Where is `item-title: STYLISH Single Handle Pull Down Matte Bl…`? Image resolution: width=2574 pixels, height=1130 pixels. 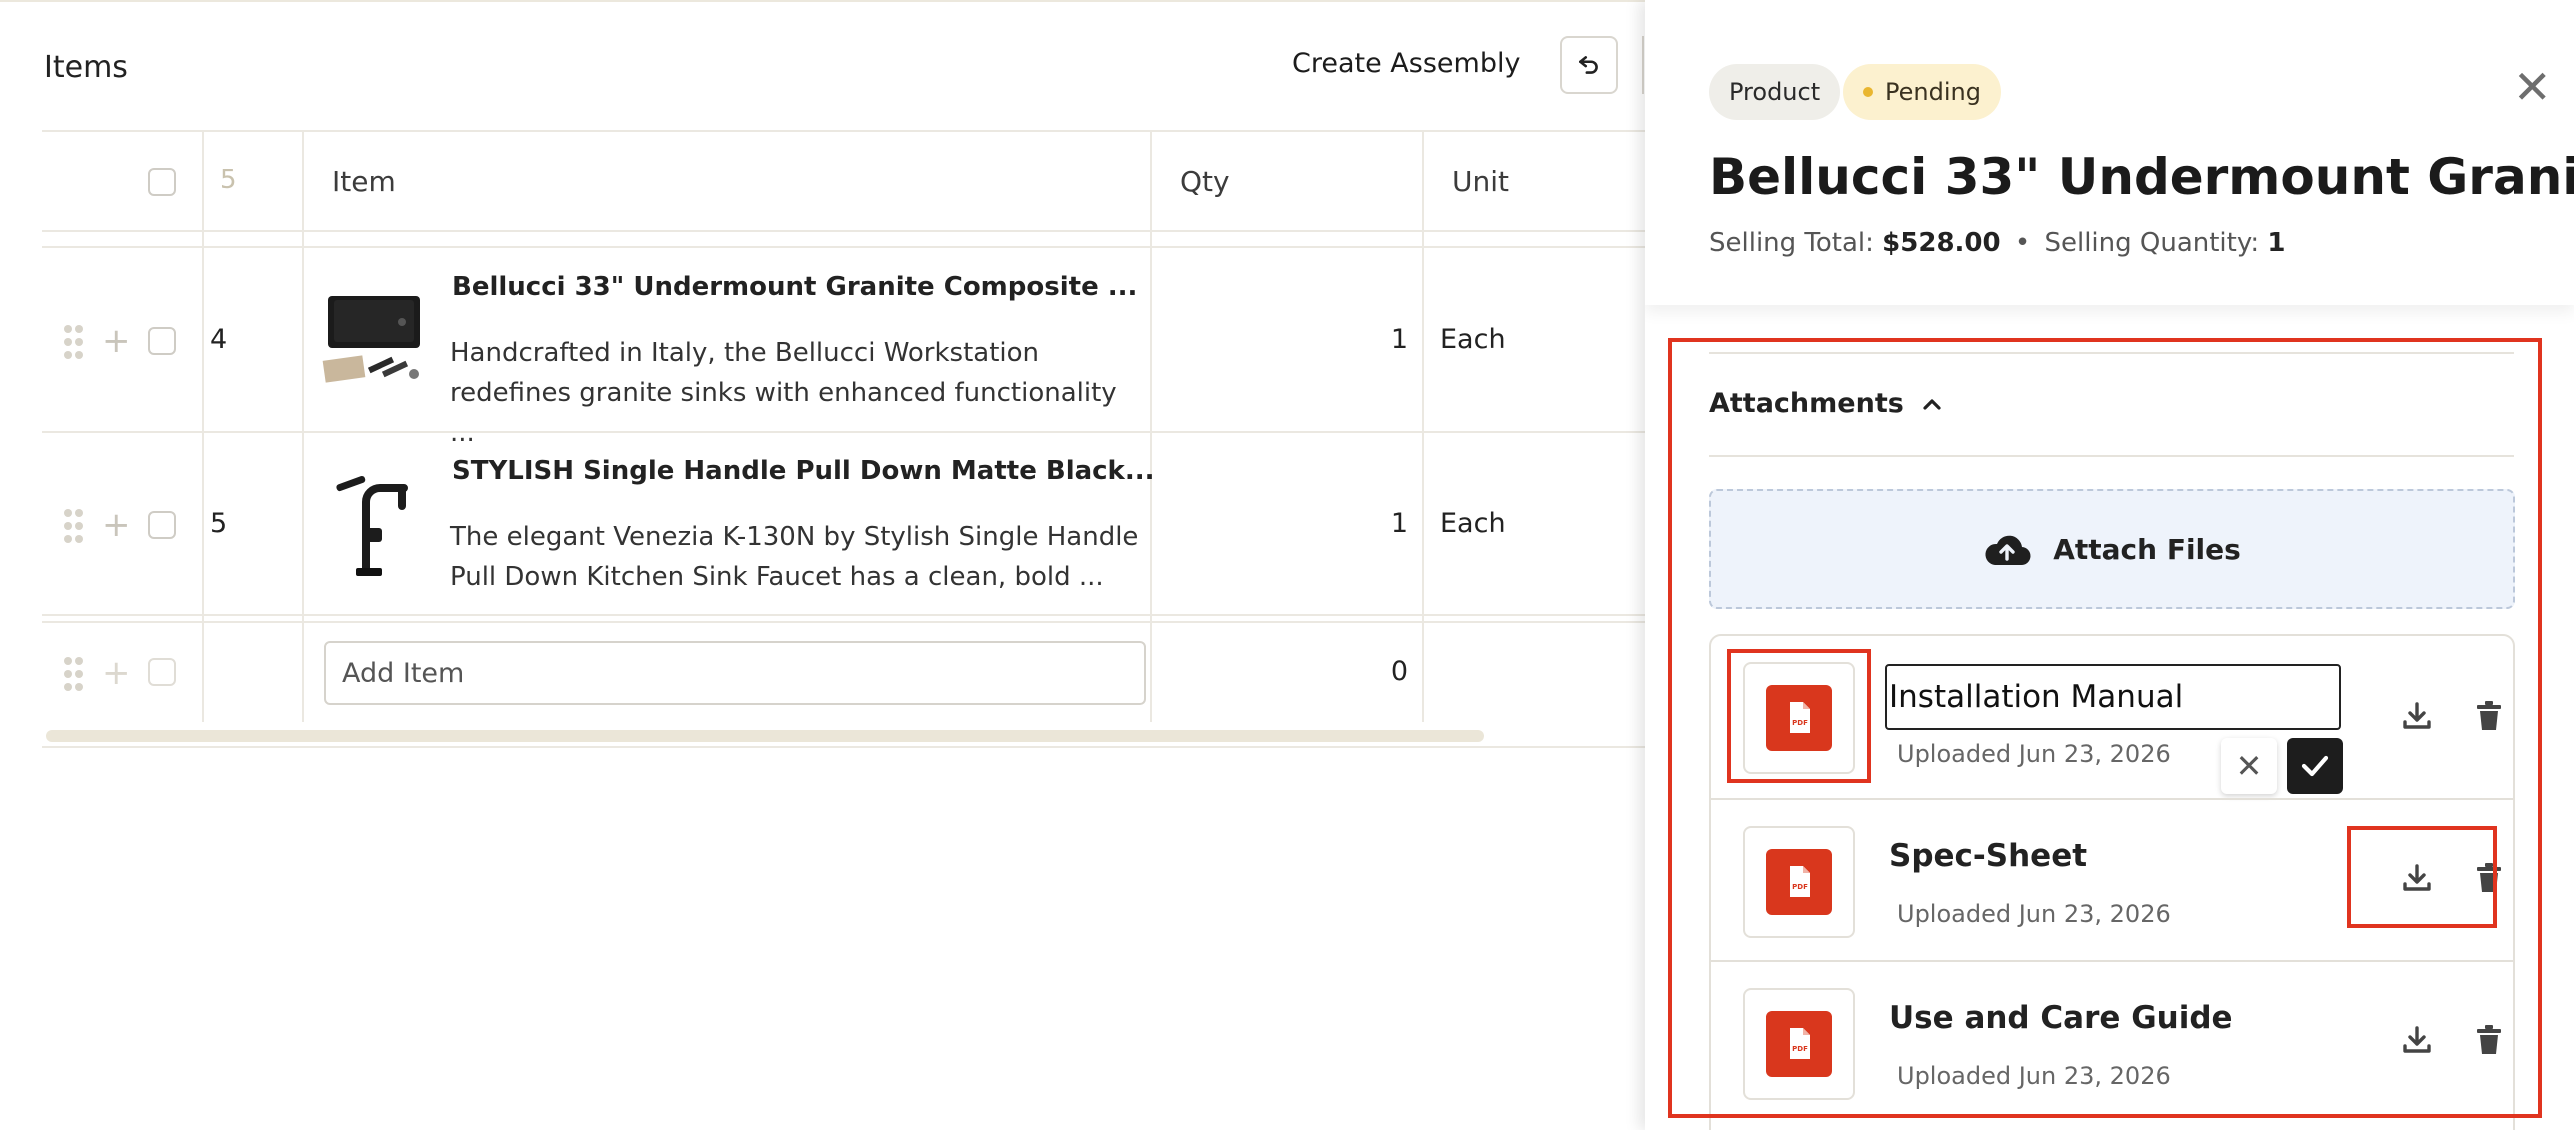
item-title: STYLISH Single Handle Pull Down Matte Bl… is located at coordinates (803, 471).